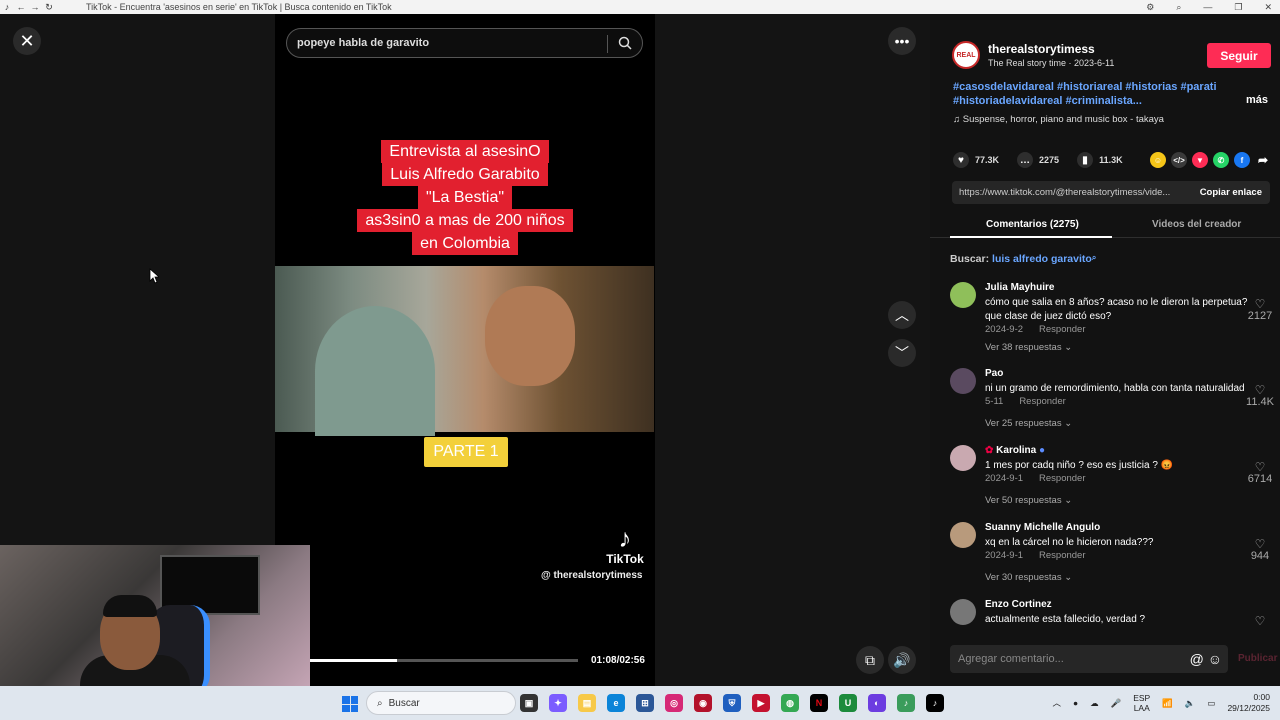  What do you see at coordinates (441, 703) in the screenshot?
I see `taskbar-search: ⌕ Buscar` at bounding box center [441, 703].